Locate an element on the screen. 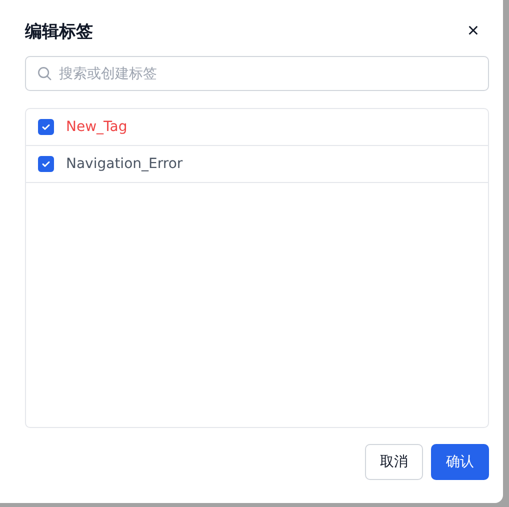  tag-label: Navigation_Error is located at coordinates (124, 164).